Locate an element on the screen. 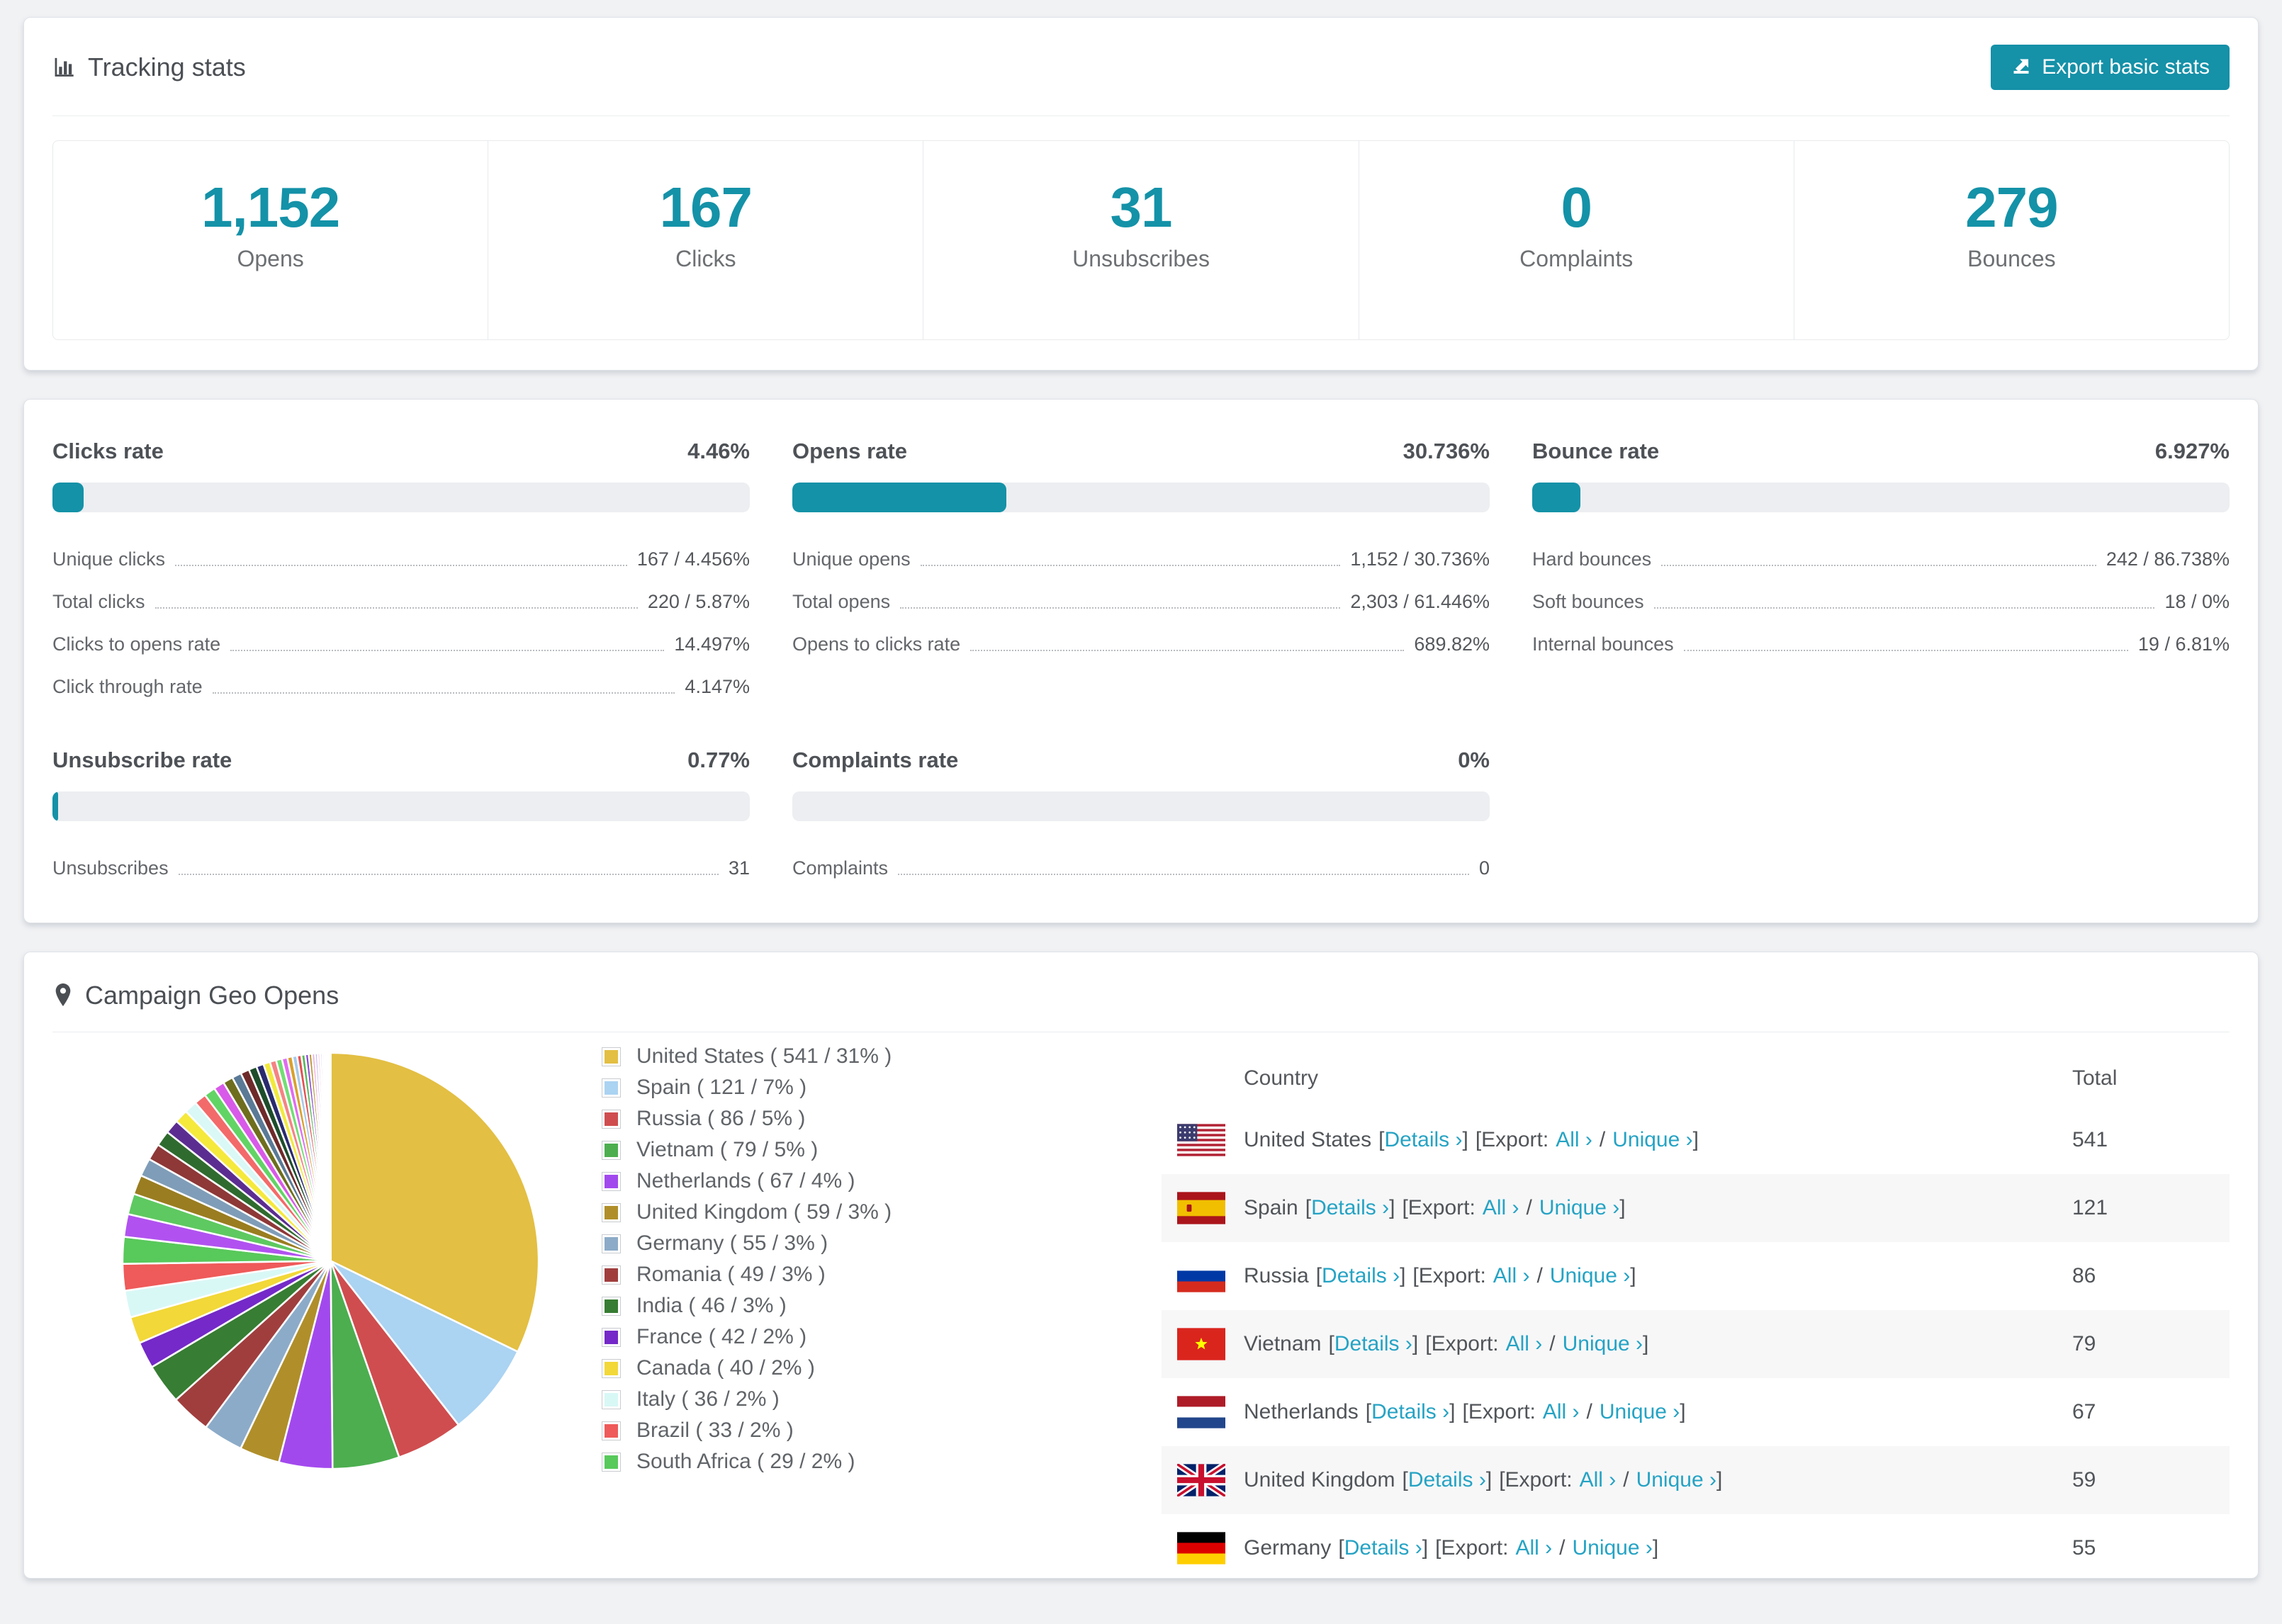 This screenshot has width=2282, height=1624. legend-label: France ( 42 / 2% ) is located at coordinates (721, 1337).